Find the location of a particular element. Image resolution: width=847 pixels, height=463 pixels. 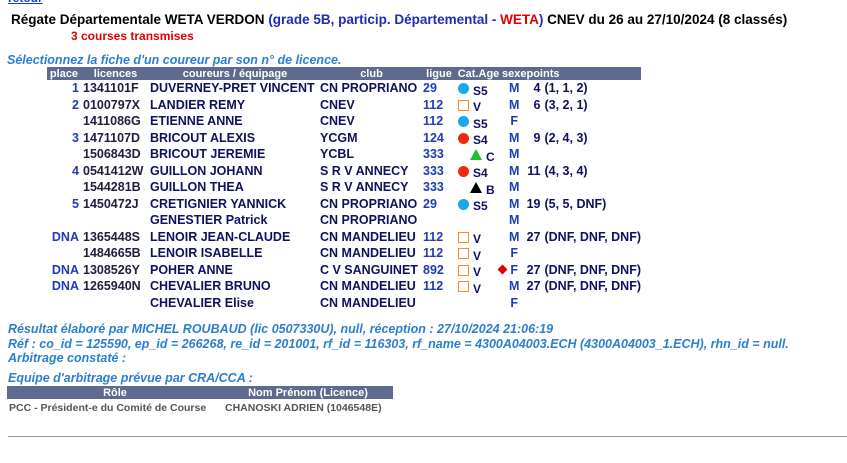

club-cell: CN PROPRIANO is located at coordinates (369, 220).